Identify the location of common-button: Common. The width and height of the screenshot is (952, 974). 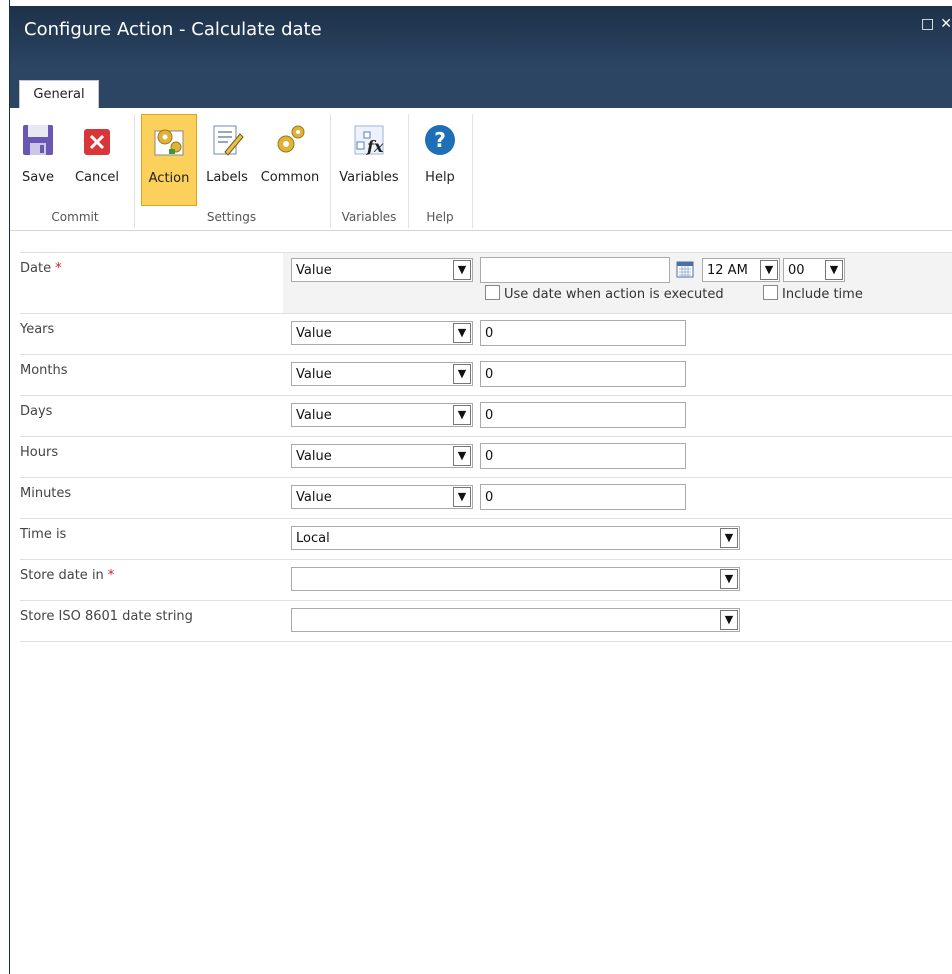
(290, 159).